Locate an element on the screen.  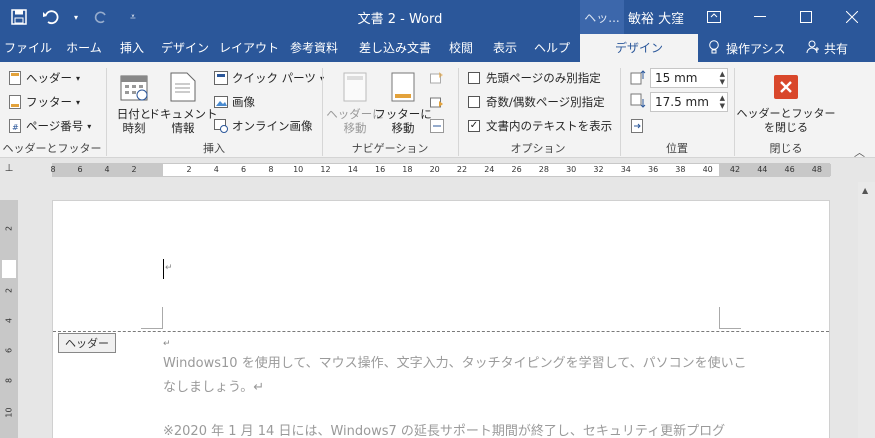
tab-help: ヘルプ is located at coordinates (552, 48).